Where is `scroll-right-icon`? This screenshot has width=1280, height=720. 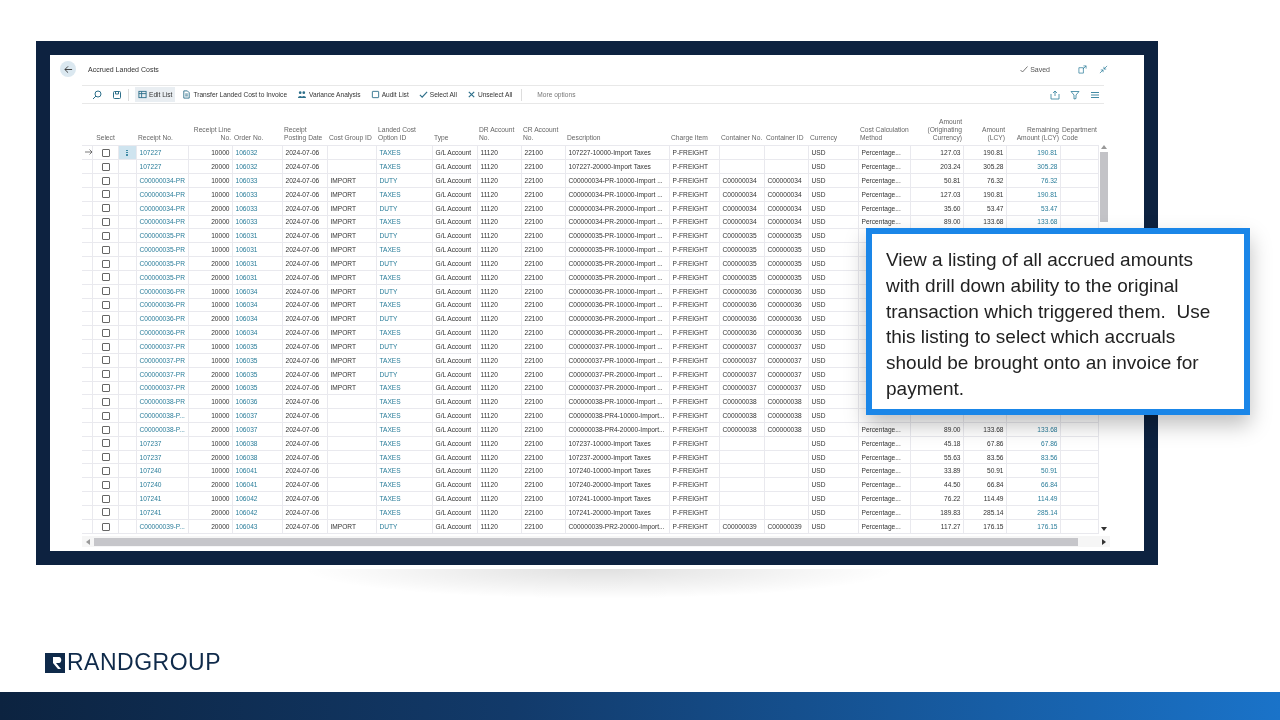 scroll-right-icon is located at coordinates (1104, 541).